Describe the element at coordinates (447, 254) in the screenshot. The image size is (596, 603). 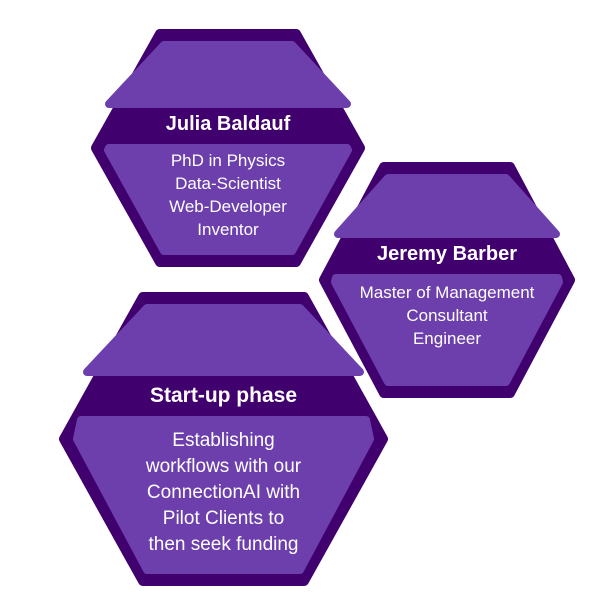
I see `hexagon-title: Jeremy Barber` at that location.